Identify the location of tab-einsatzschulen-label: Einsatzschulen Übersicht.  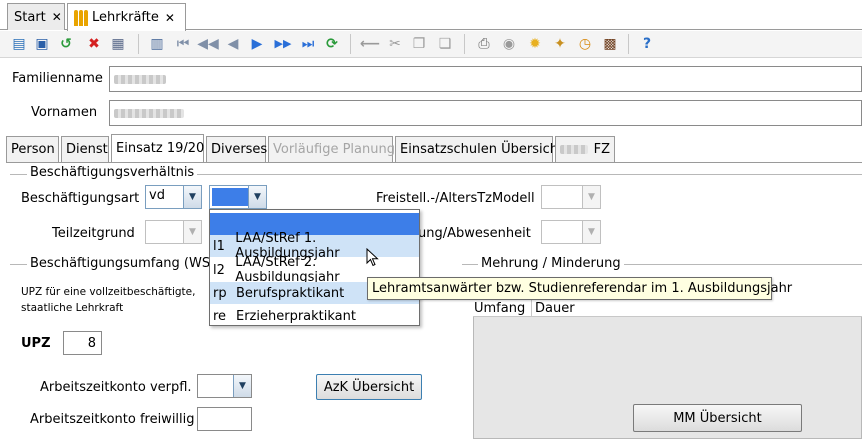
(482, 149).